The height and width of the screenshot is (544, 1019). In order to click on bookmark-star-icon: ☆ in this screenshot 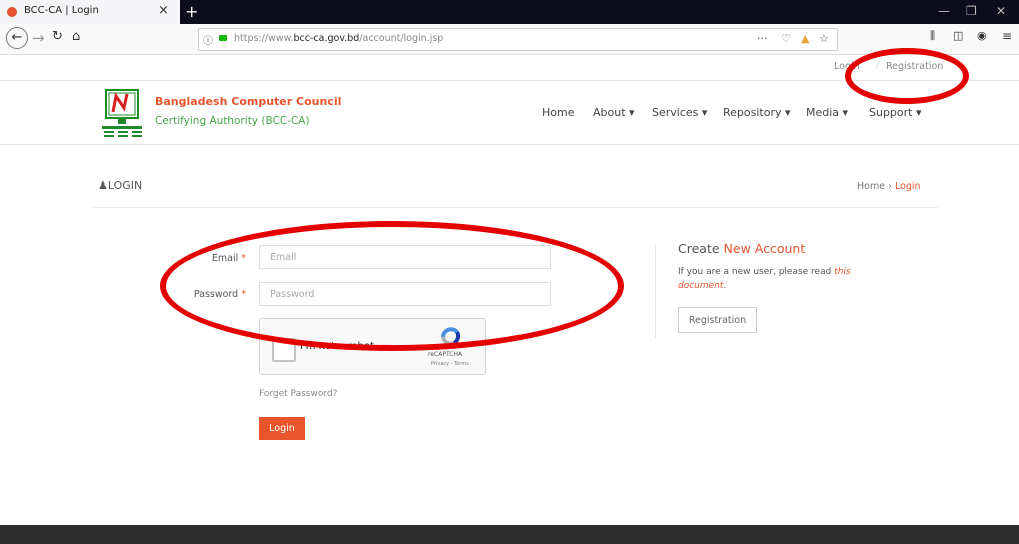, I will do `click(824, 38)`.